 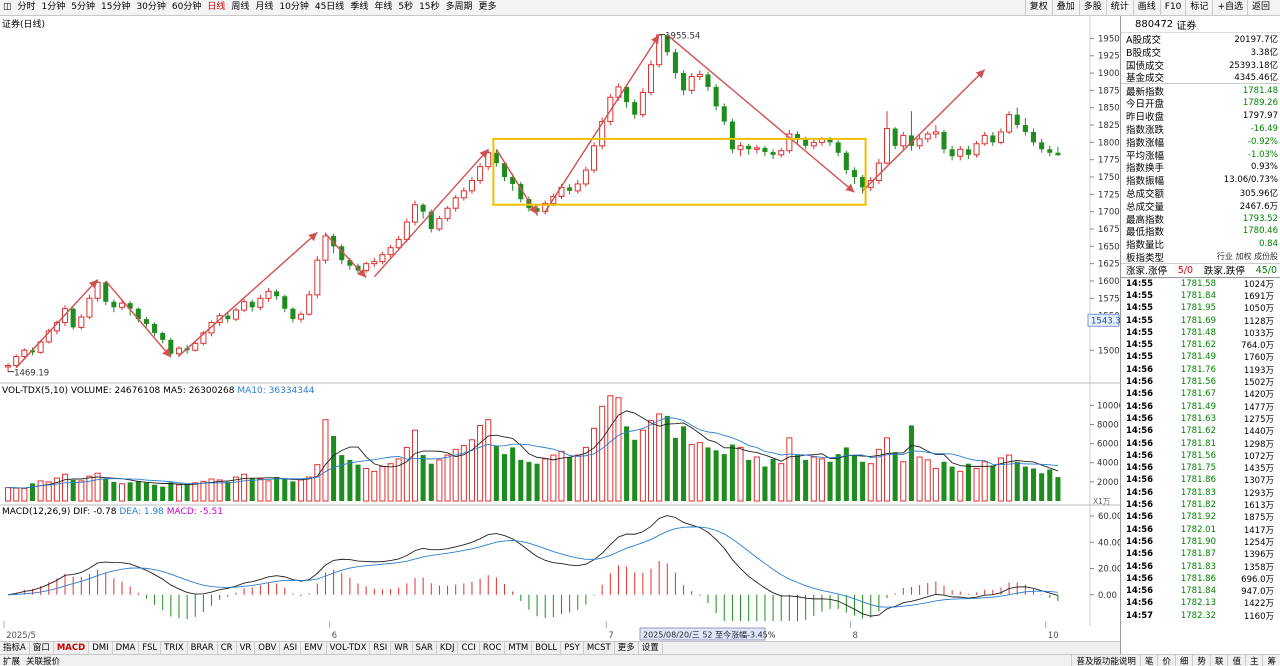 I want to click on period-tab: 30分钟, so click(x=150, y=7).